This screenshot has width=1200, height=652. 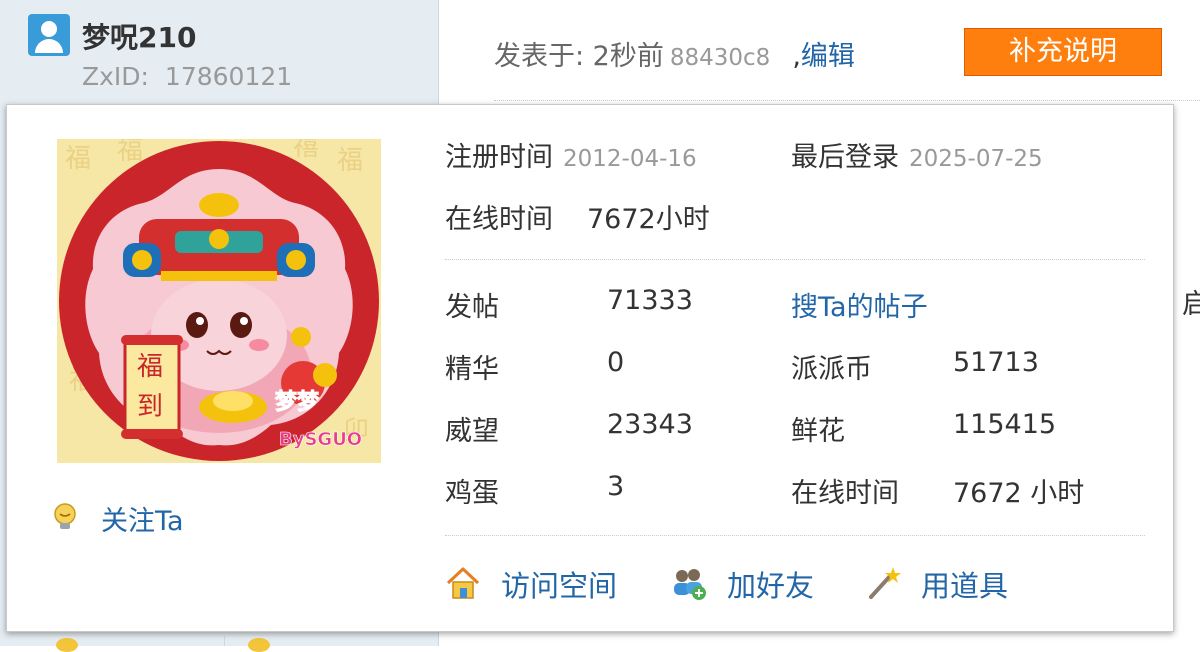 I want to click on lightbulb-icon, so click(x=65, y=516).